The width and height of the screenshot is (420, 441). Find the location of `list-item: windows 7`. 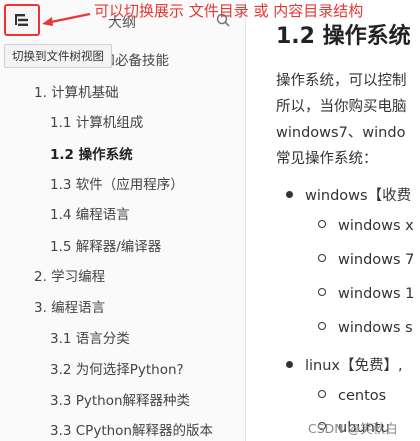

list-item: windows 7 is located at coordinates (366, 260).